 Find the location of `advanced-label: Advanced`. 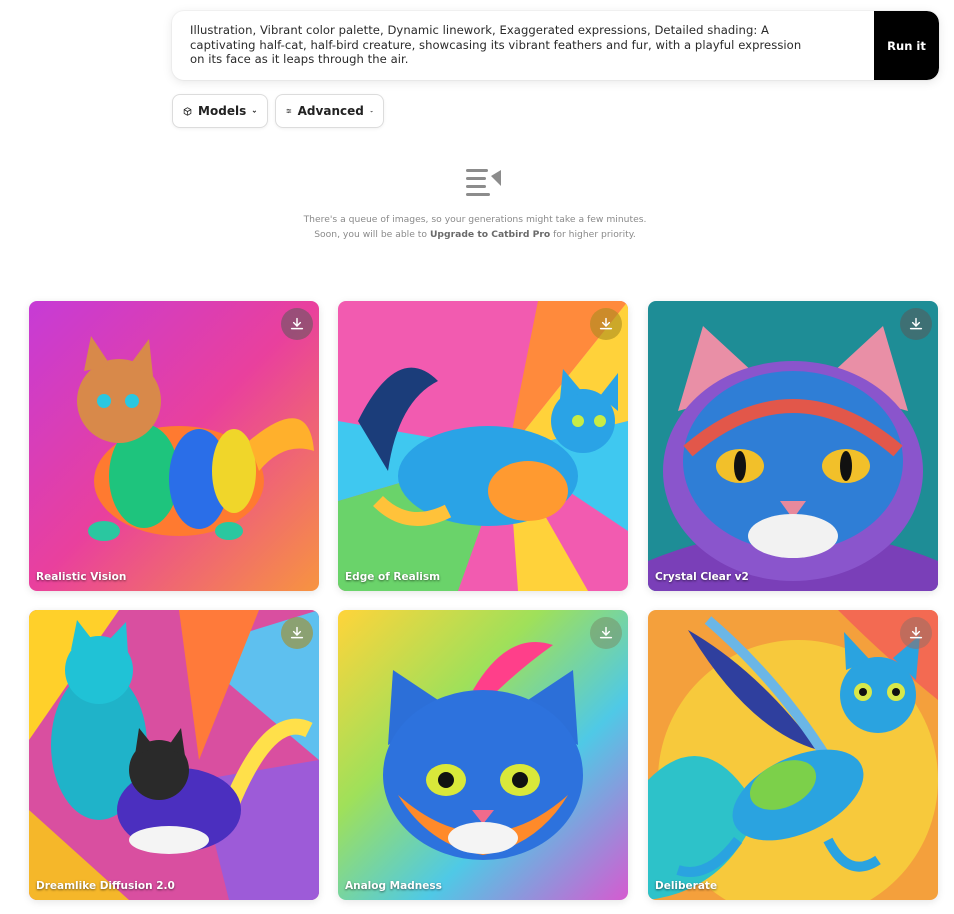

advanced-label: Advanced is located at coordinates (330, 111).